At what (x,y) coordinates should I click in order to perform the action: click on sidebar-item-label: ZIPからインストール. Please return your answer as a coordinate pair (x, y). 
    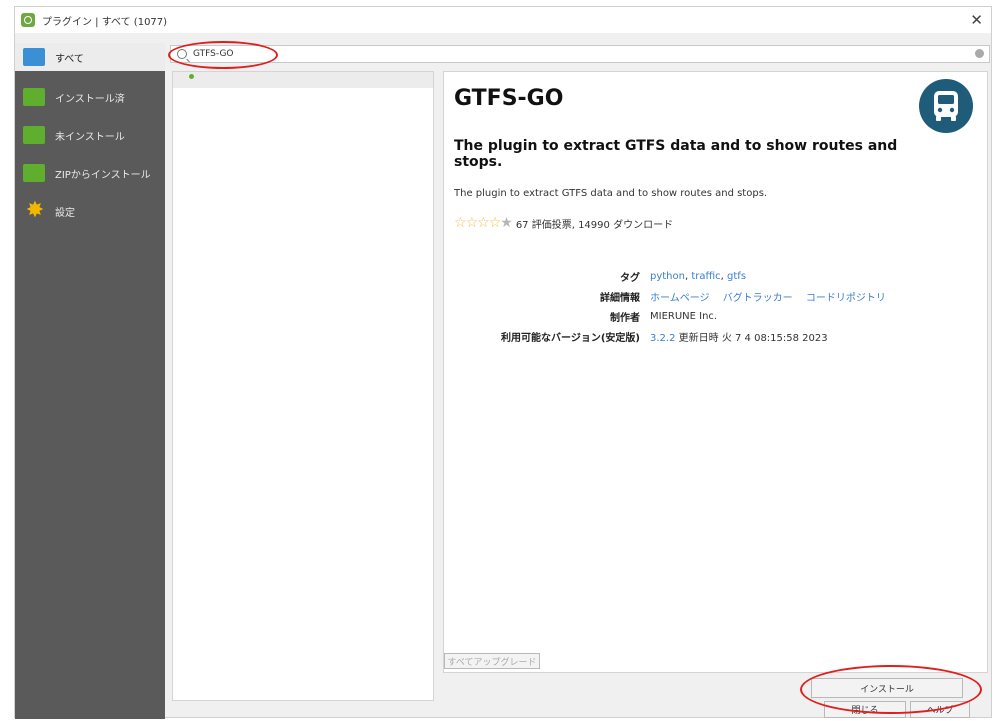
    Looking at the image, I should click on (103, 175).